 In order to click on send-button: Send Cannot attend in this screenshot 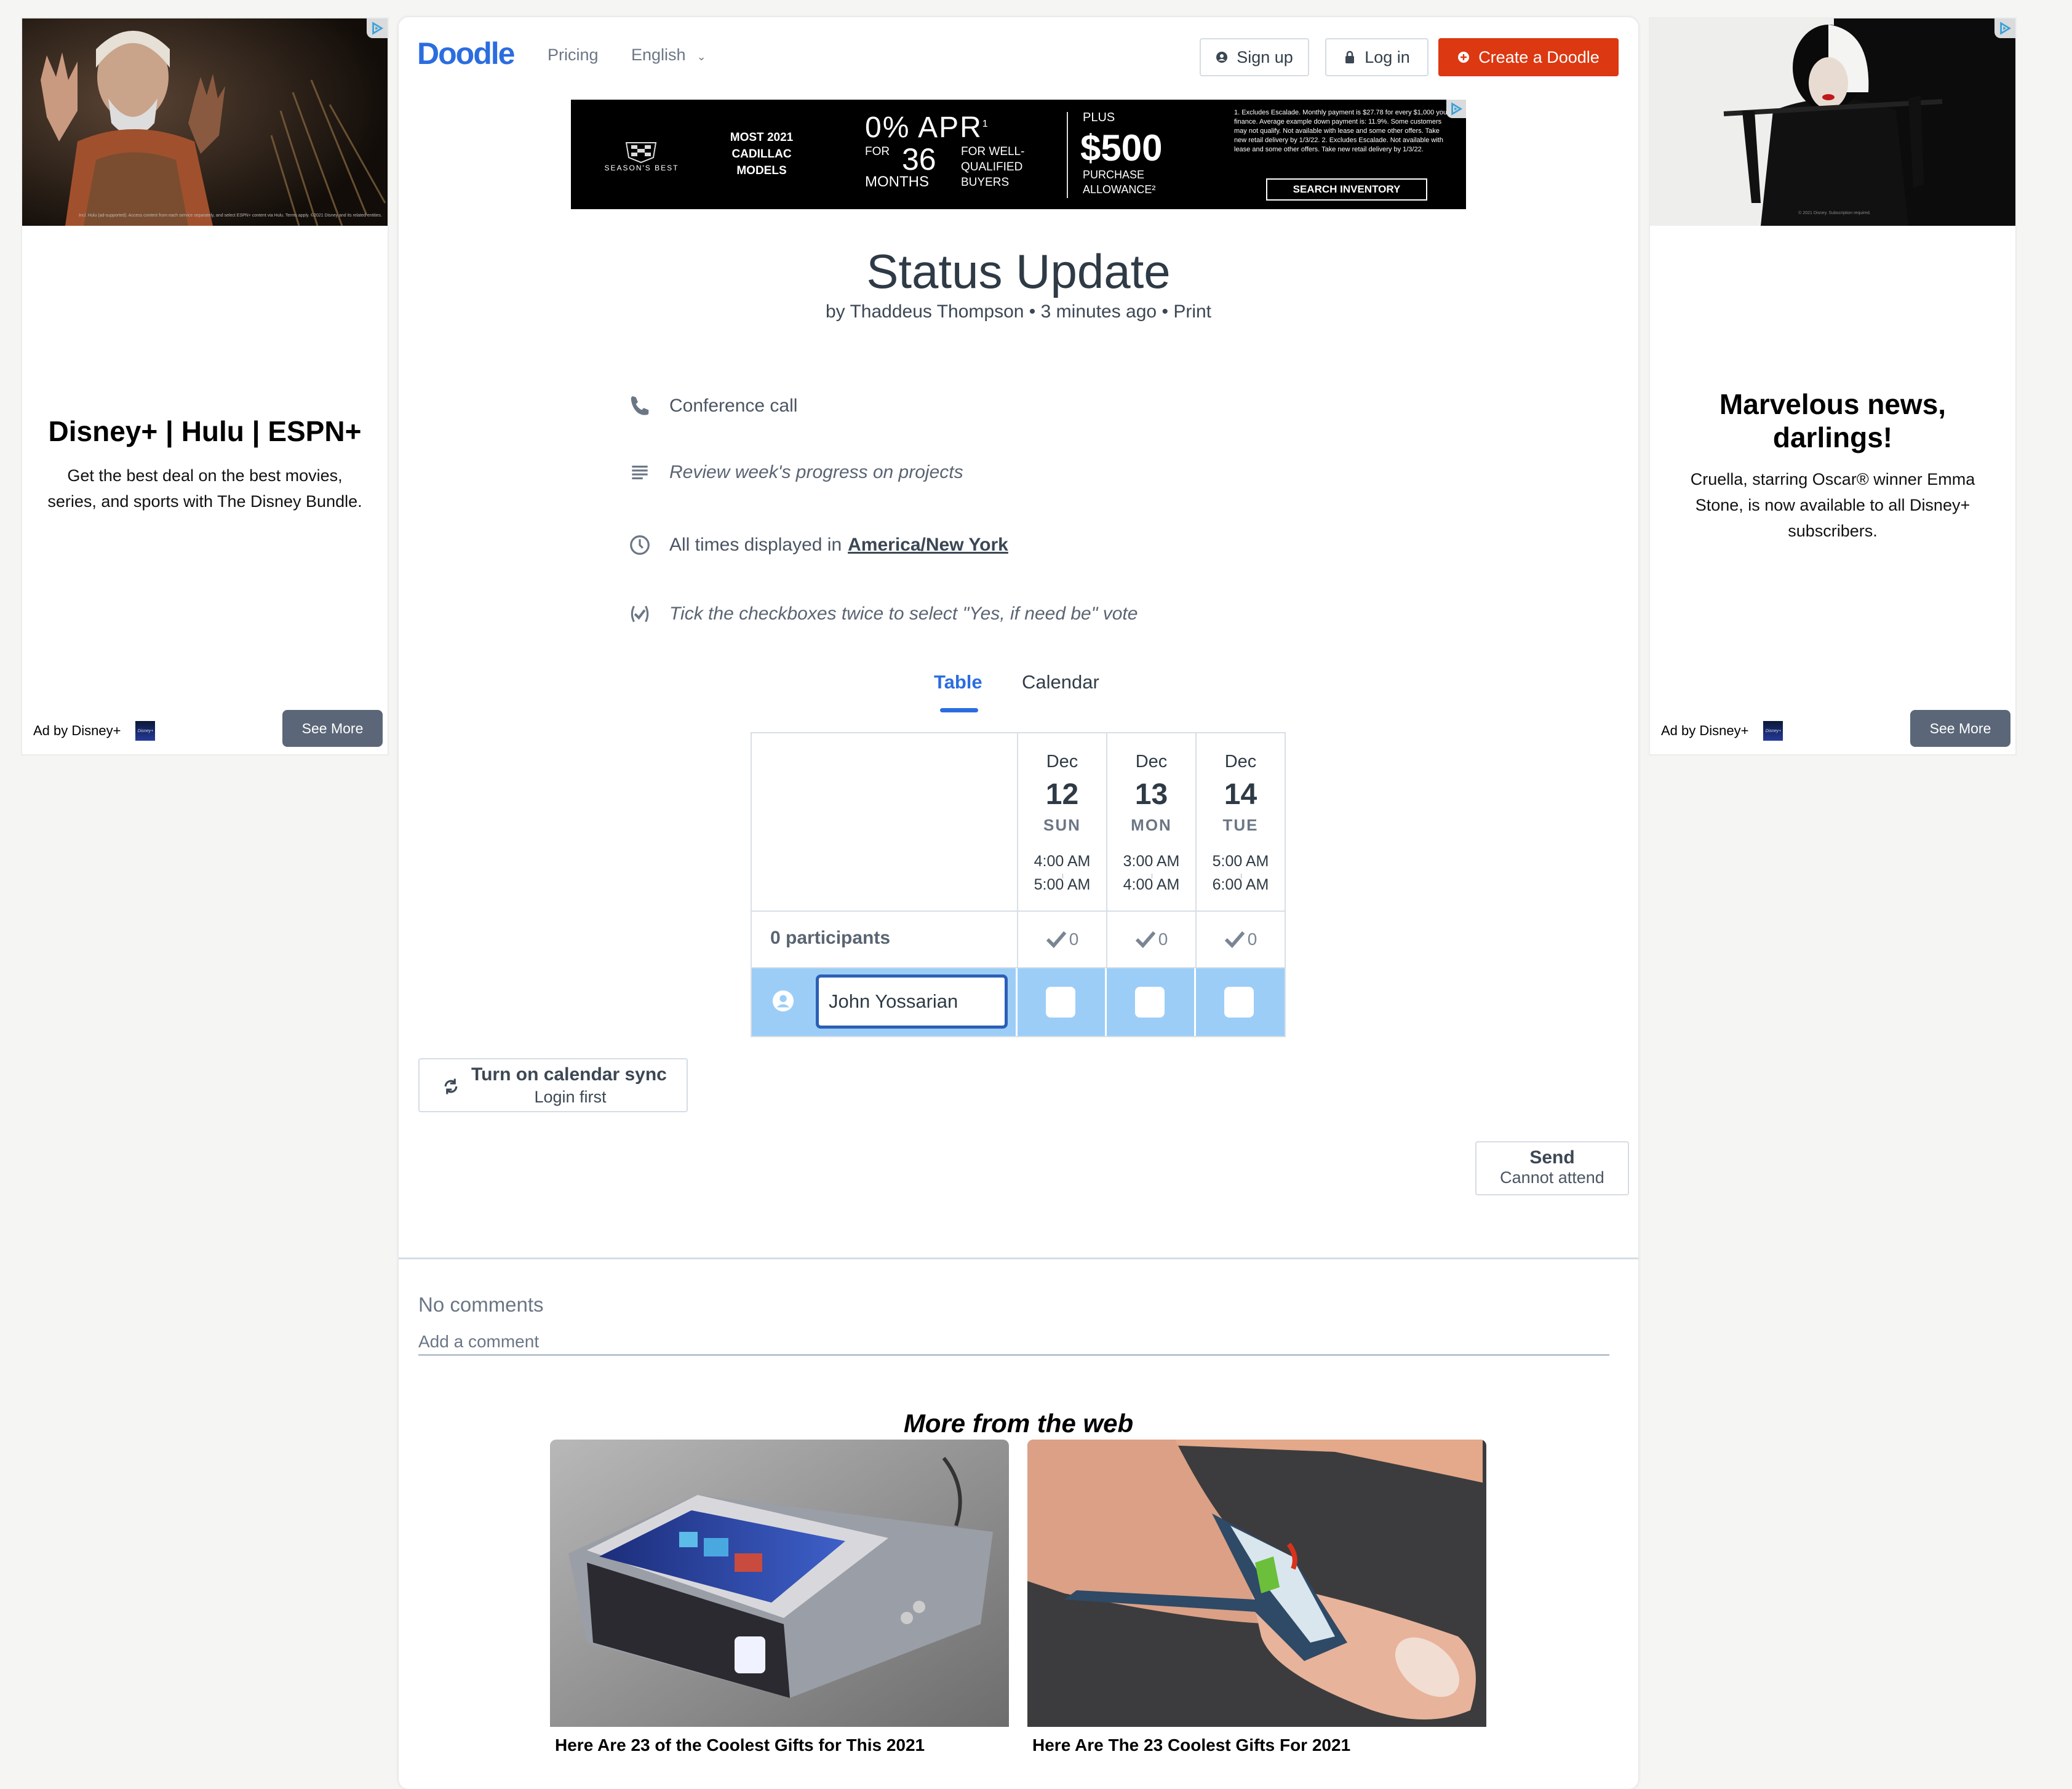, I will do `click(1552, 1168)`.